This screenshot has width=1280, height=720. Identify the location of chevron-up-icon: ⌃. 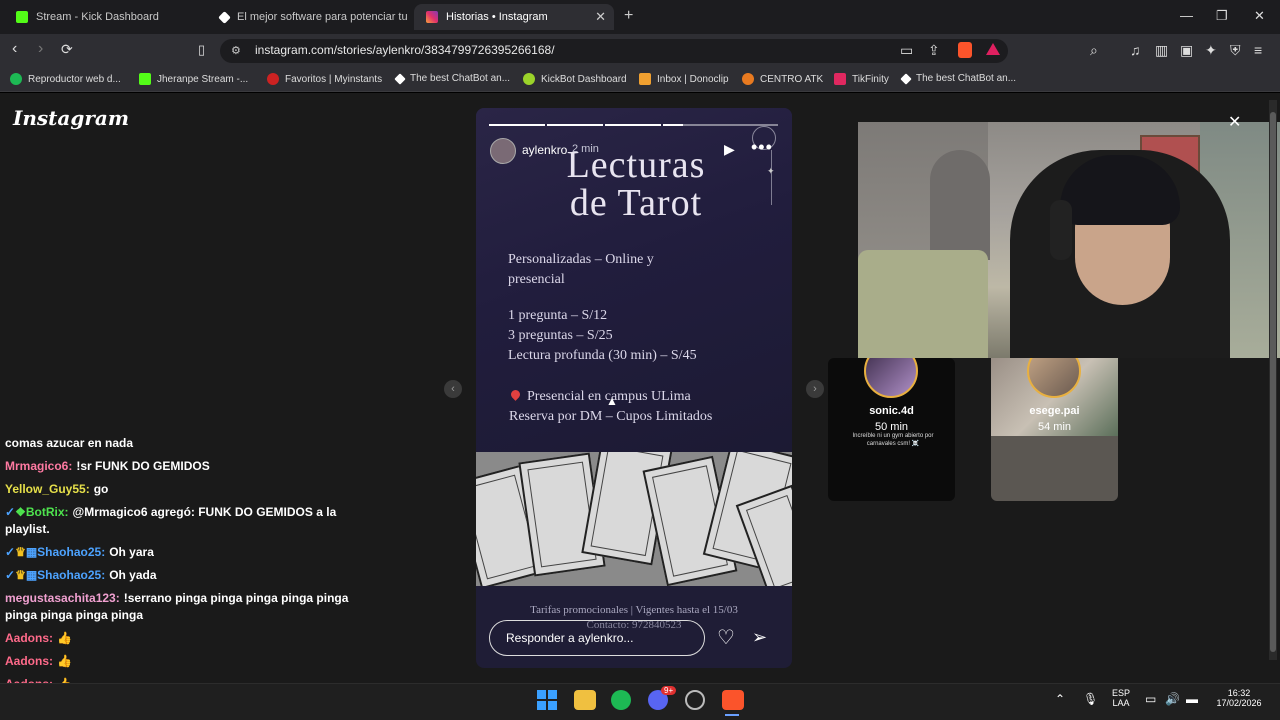
(1060, 699).